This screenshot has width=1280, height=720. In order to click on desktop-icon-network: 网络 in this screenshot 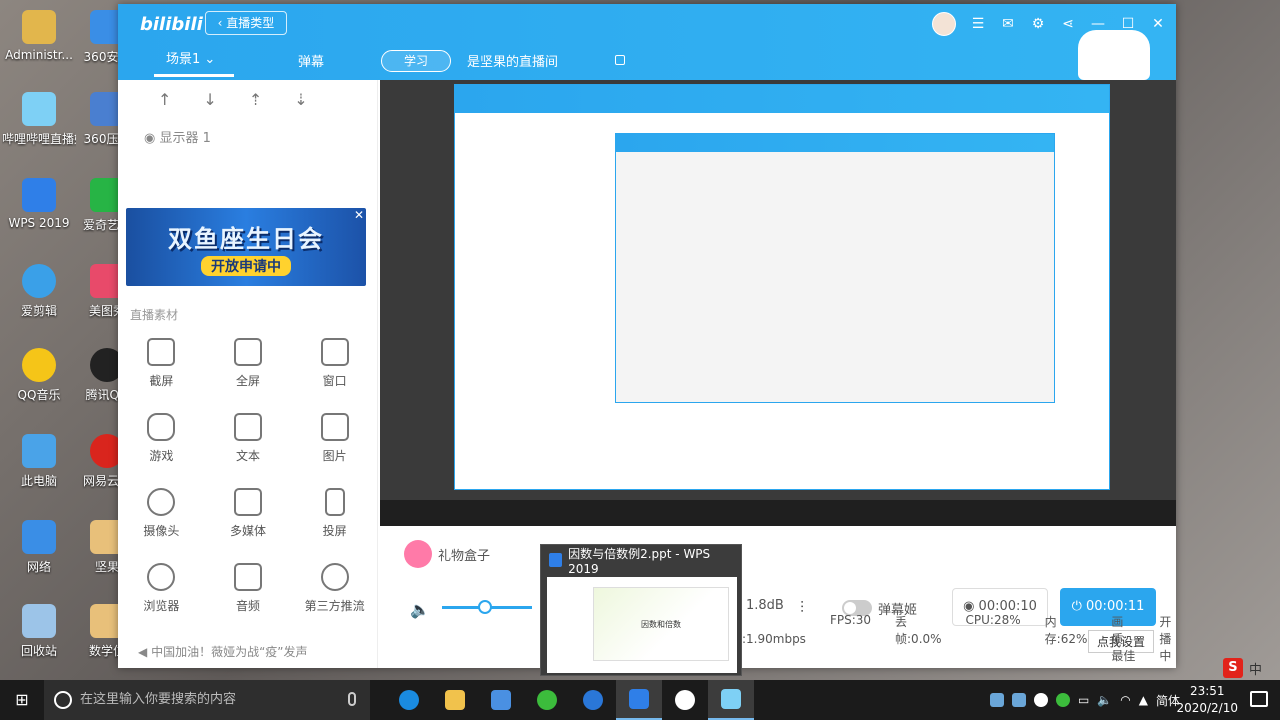, I will do `click(39, 547)`.